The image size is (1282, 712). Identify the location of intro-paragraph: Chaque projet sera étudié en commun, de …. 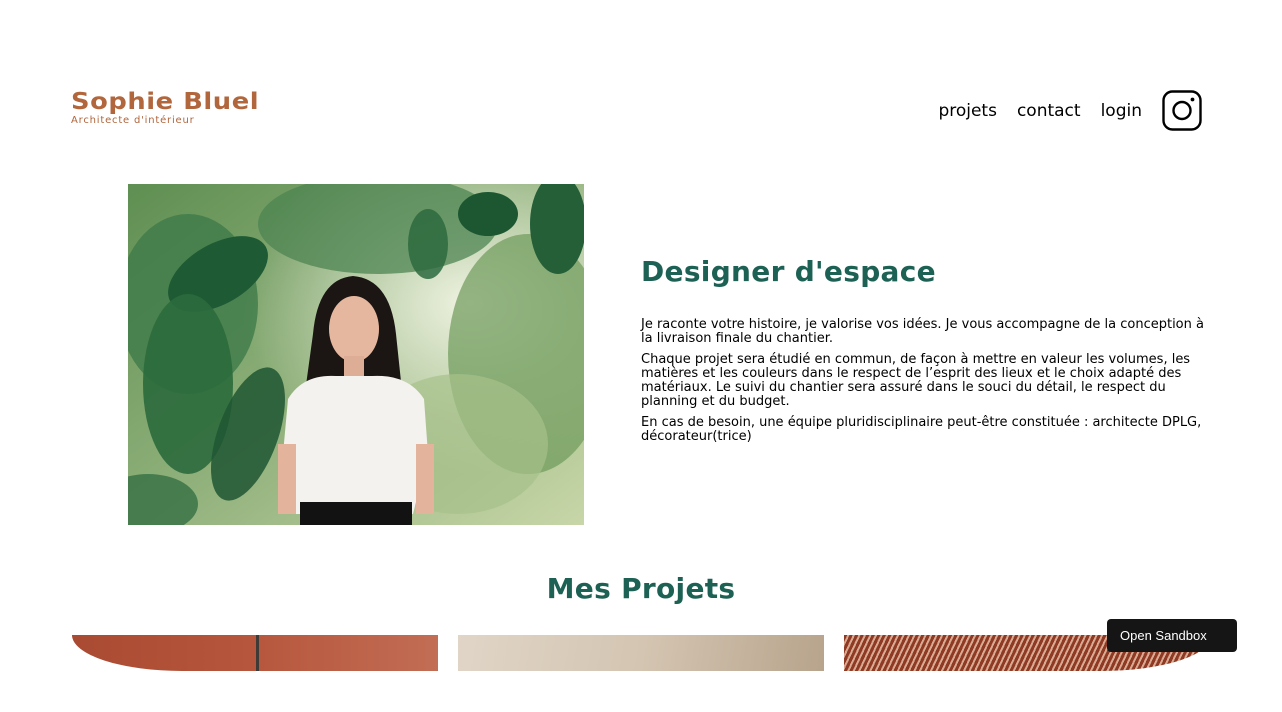
(916, 380).